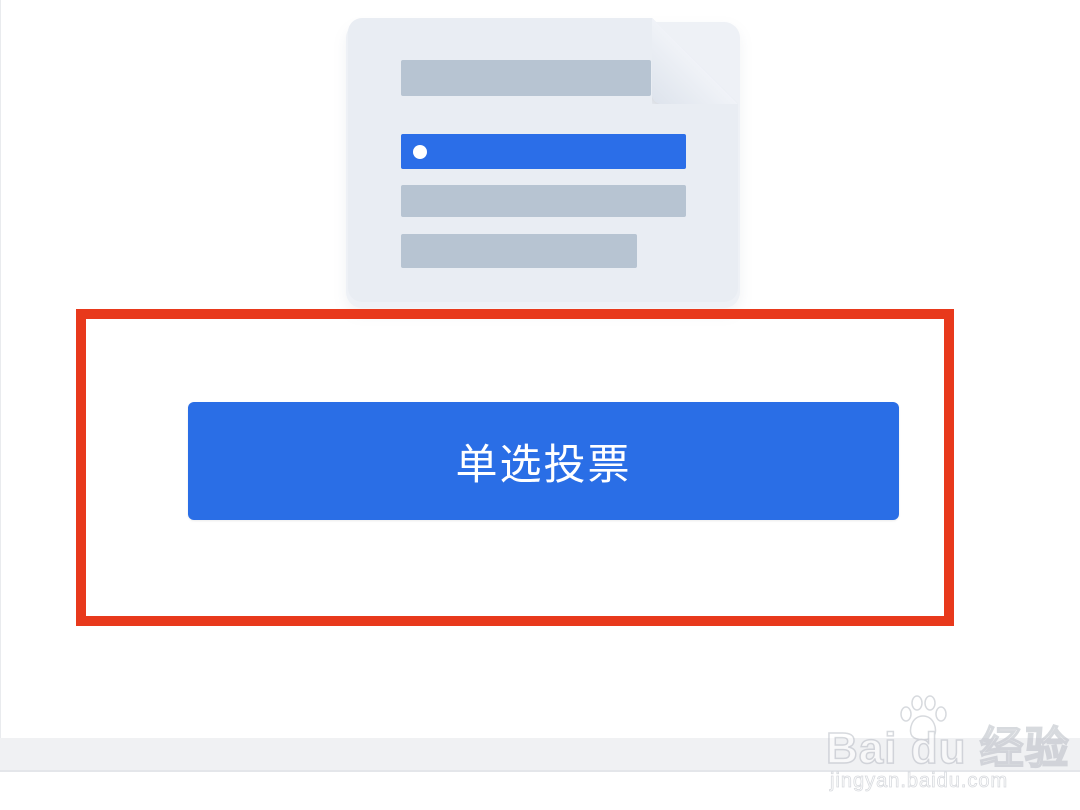  What do you see at coordinates (540, 754) in the screenshot?
I see `bottom-bar` at bounding box center [540, 754].